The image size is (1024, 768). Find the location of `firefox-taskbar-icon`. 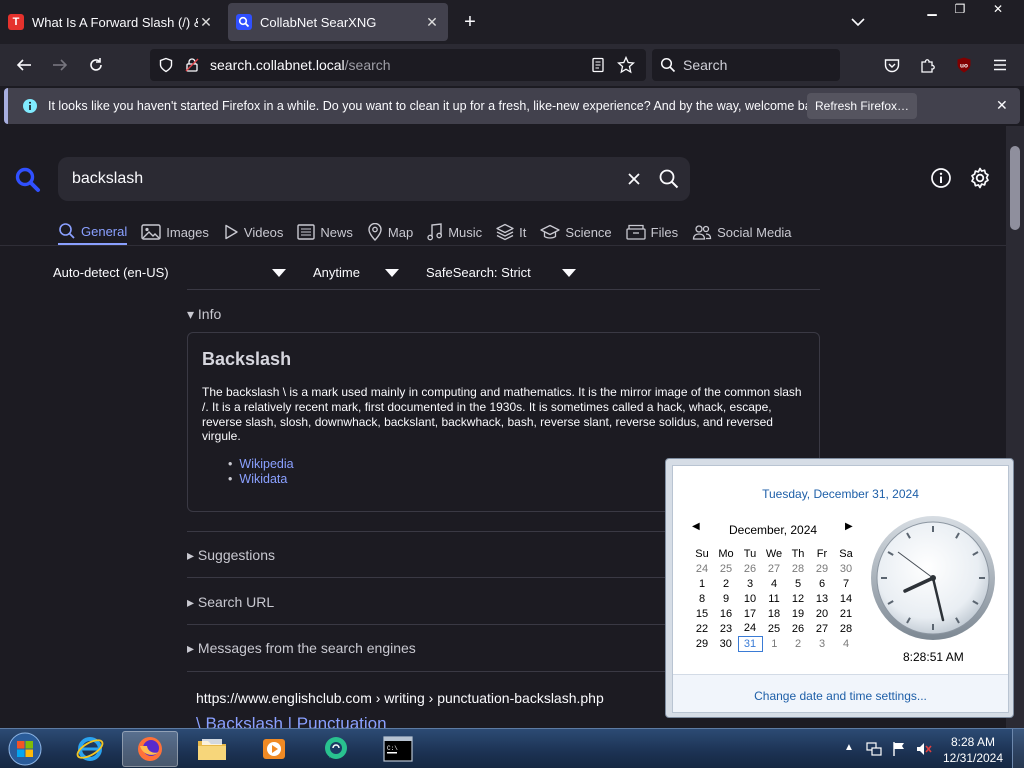

firefox-taskbar-icon is located at coordinates (150, 749).